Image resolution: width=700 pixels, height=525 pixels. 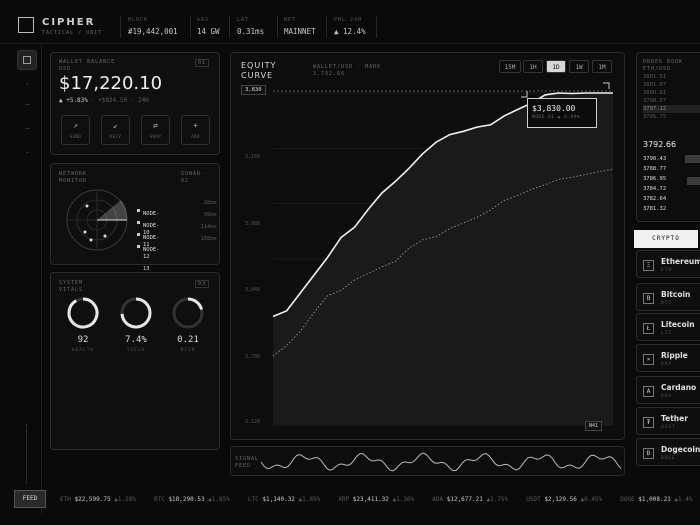 What do you see at coordinates (243, 466) in the screenshot?
I see `strip-label-2: FEED` at bounding box center [243, 466].